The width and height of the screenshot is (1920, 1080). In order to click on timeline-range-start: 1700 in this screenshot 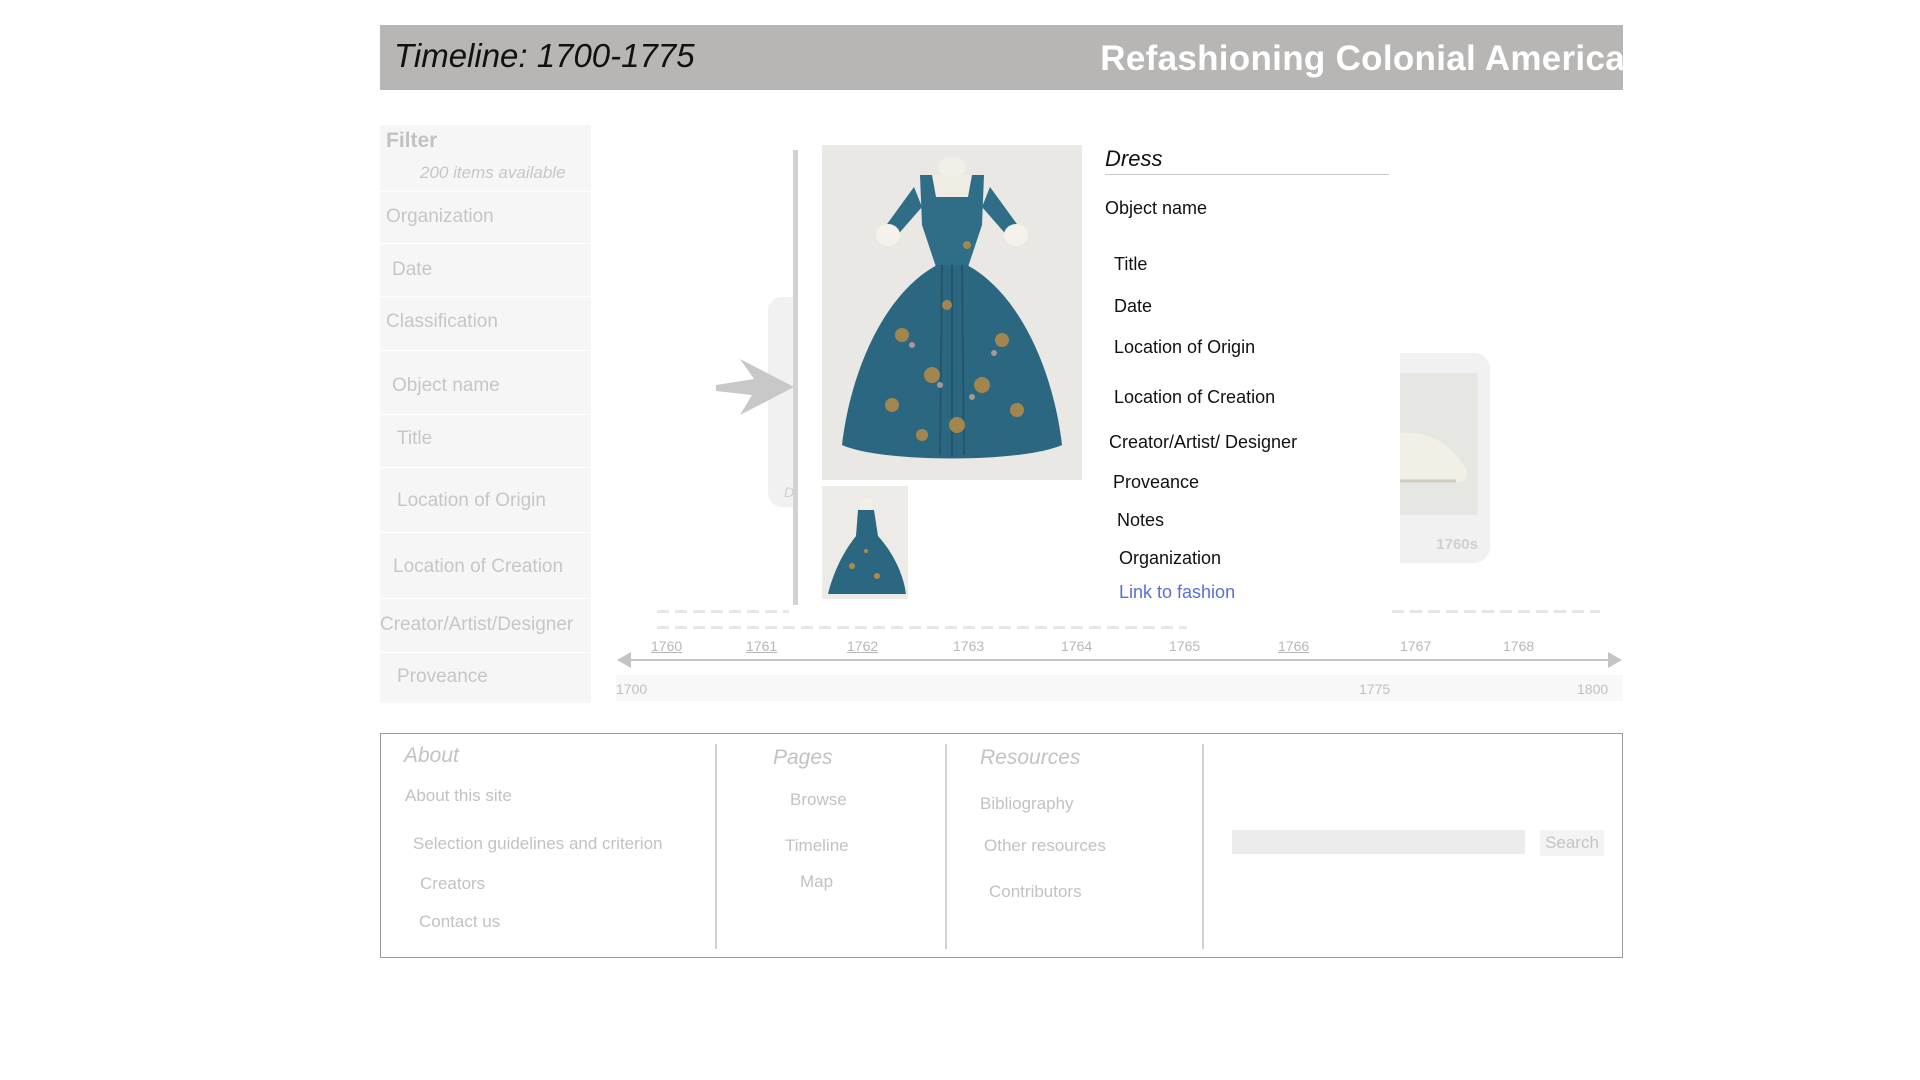, I will do `click(632, 689)`.